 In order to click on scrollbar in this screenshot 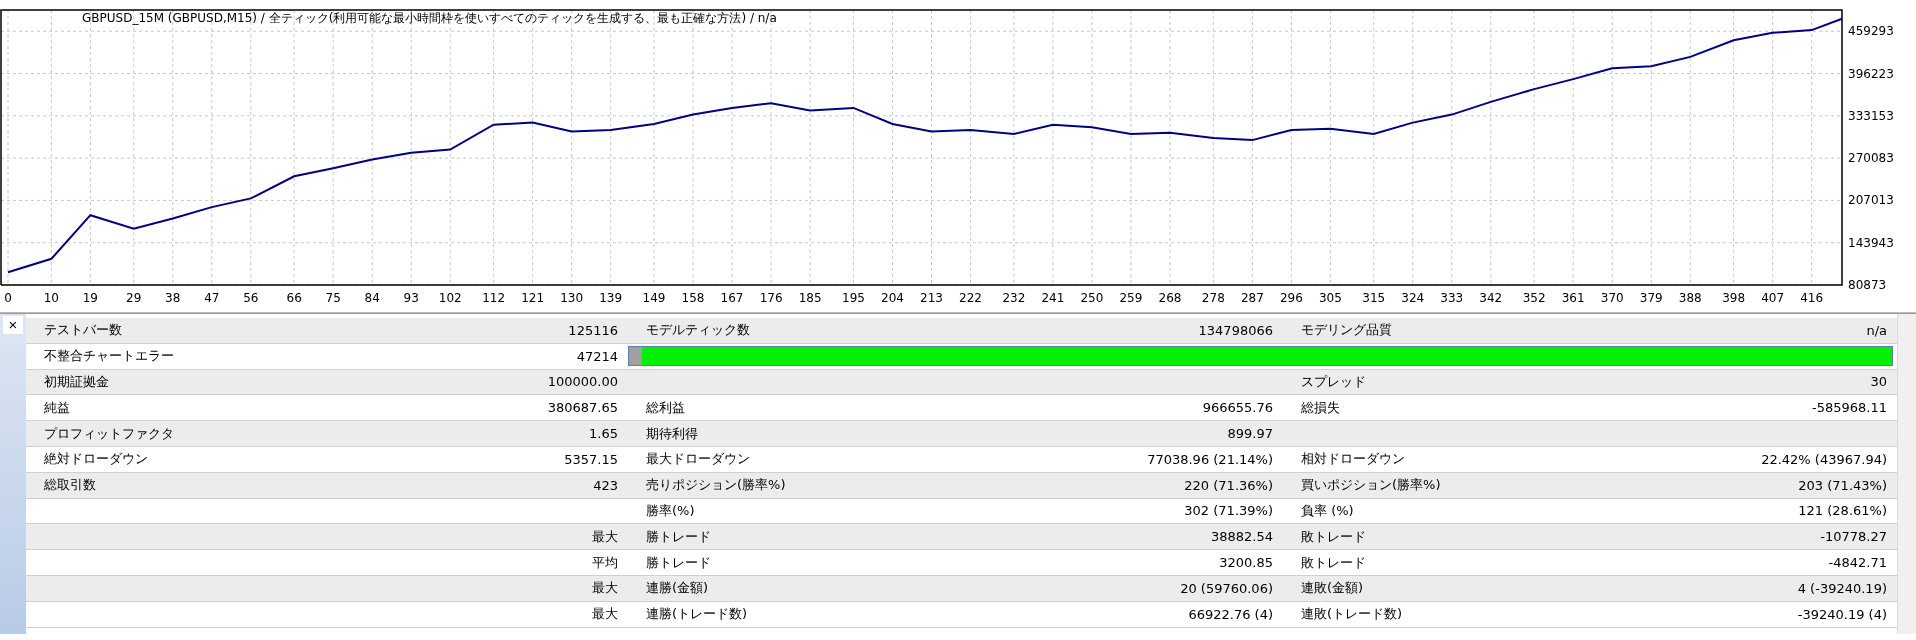, I will do `click(1906, 474)`.